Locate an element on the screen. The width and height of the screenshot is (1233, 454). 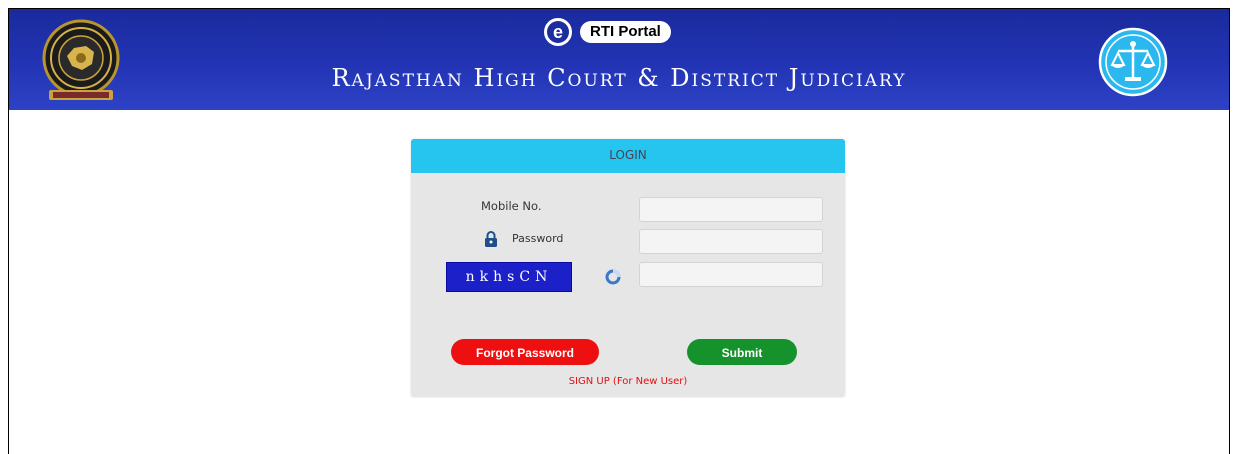
captcha-image: nkhsCN is located at coordinates (509, 277).